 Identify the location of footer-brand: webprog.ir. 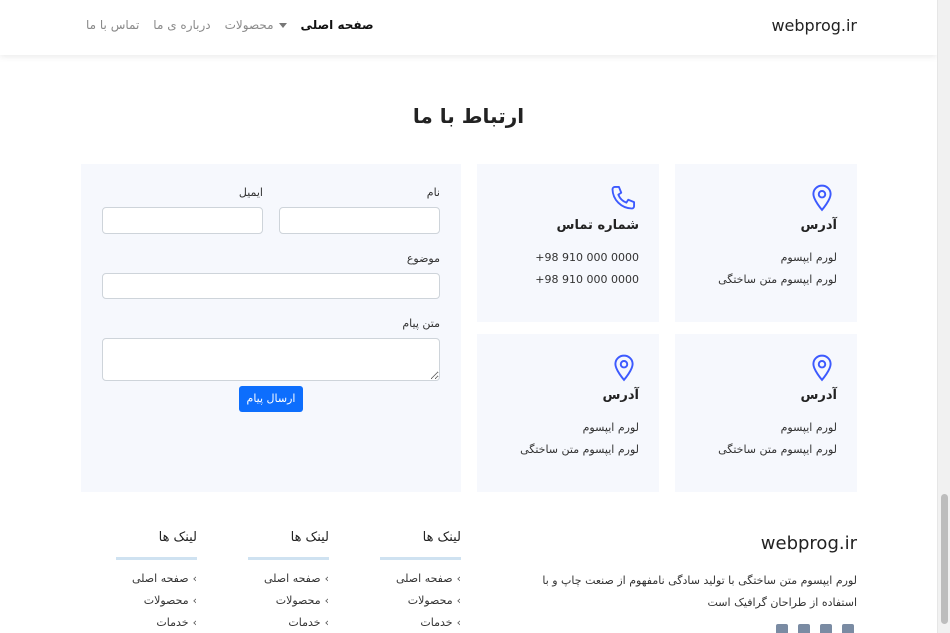
(808, 543).